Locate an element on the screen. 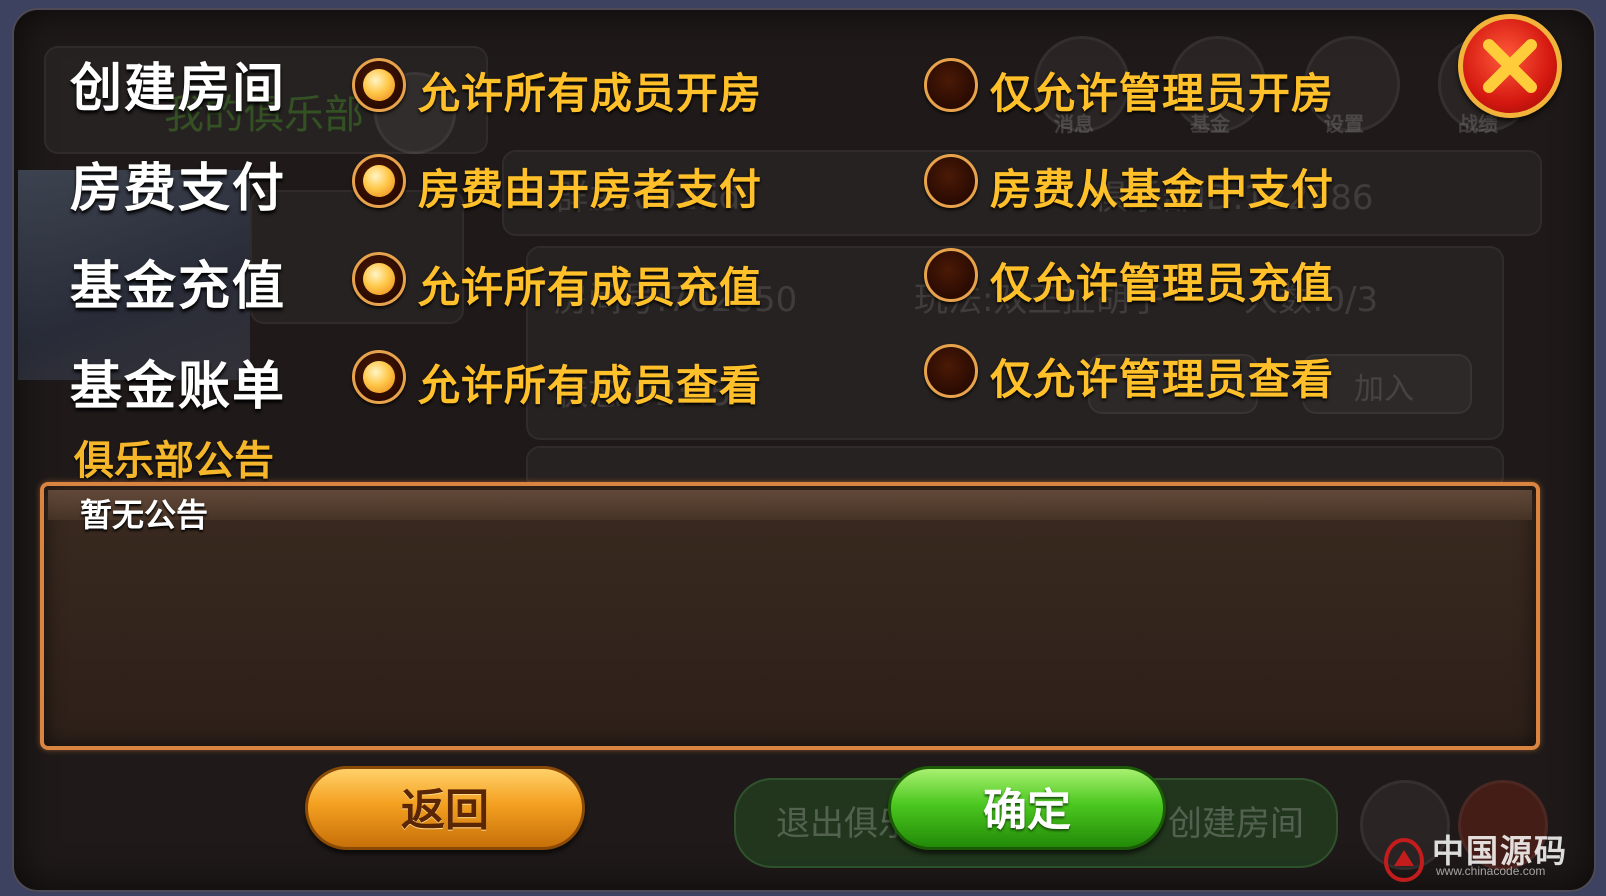 This screenshot has height=896, width=1606. fund-bill-all-radio is located at coordinates (379, 377).